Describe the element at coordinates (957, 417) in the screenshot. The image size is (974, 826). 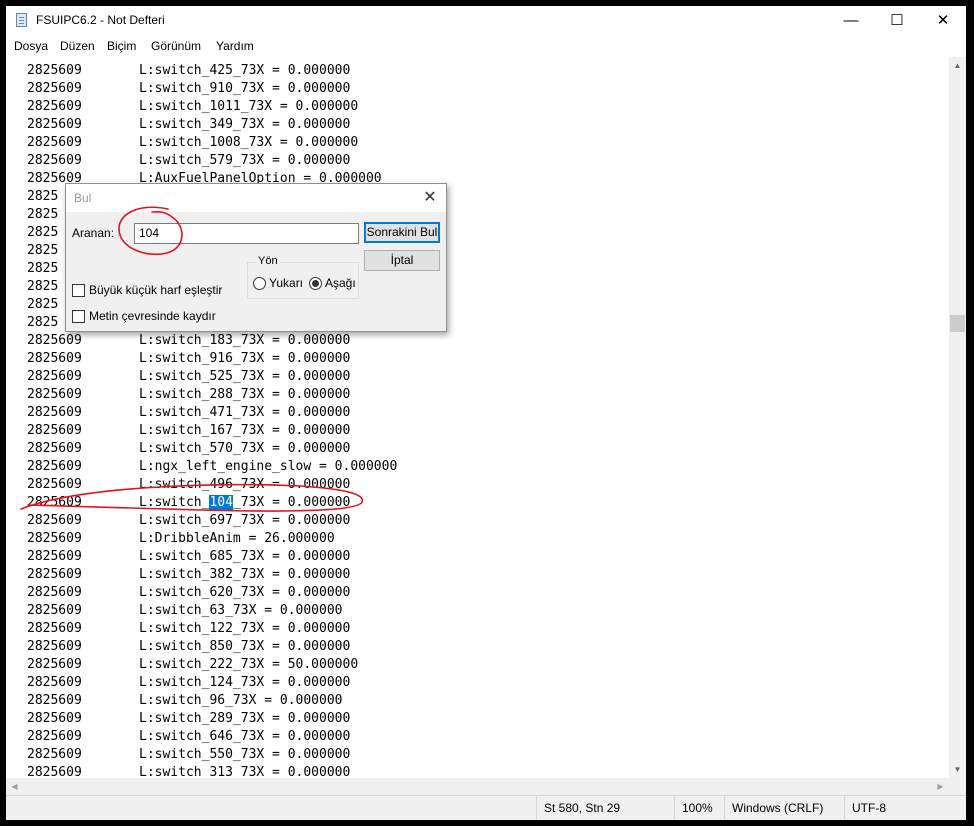
I see `vertical-scrollbar: ▲ ▼` at that location.